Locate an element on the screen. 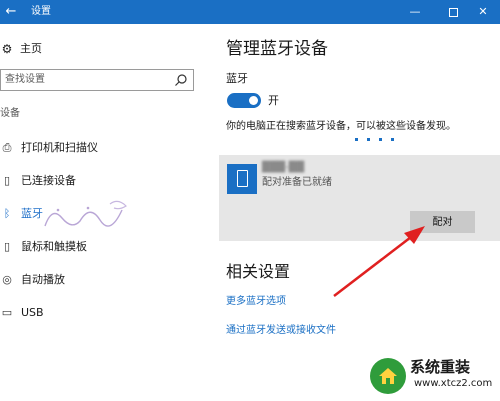 The image size is (500, 401). sidebar-item-mouse: ▯ 鼠标和触摸板 is located at coordinates (100, 247).